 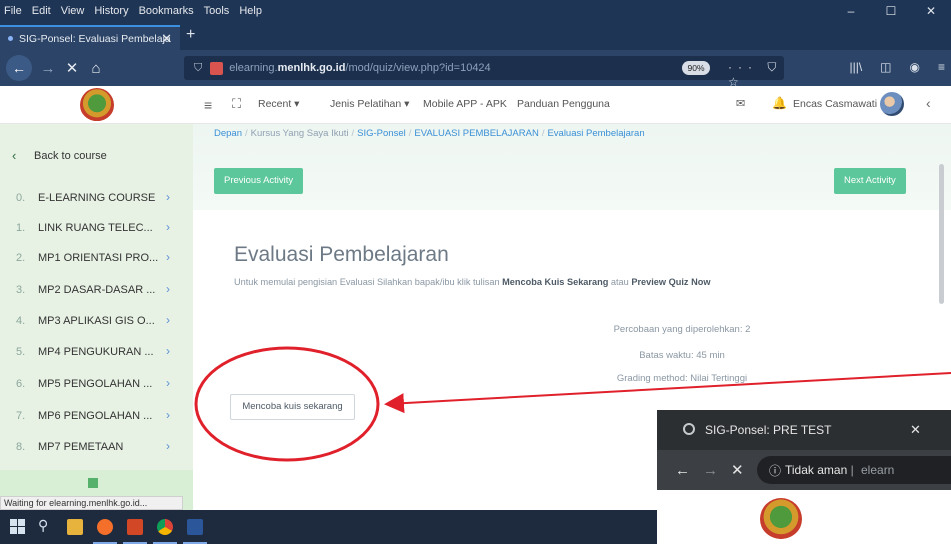 I want to click on user-name: Encas Casmawati, so click(x=835, y=104).